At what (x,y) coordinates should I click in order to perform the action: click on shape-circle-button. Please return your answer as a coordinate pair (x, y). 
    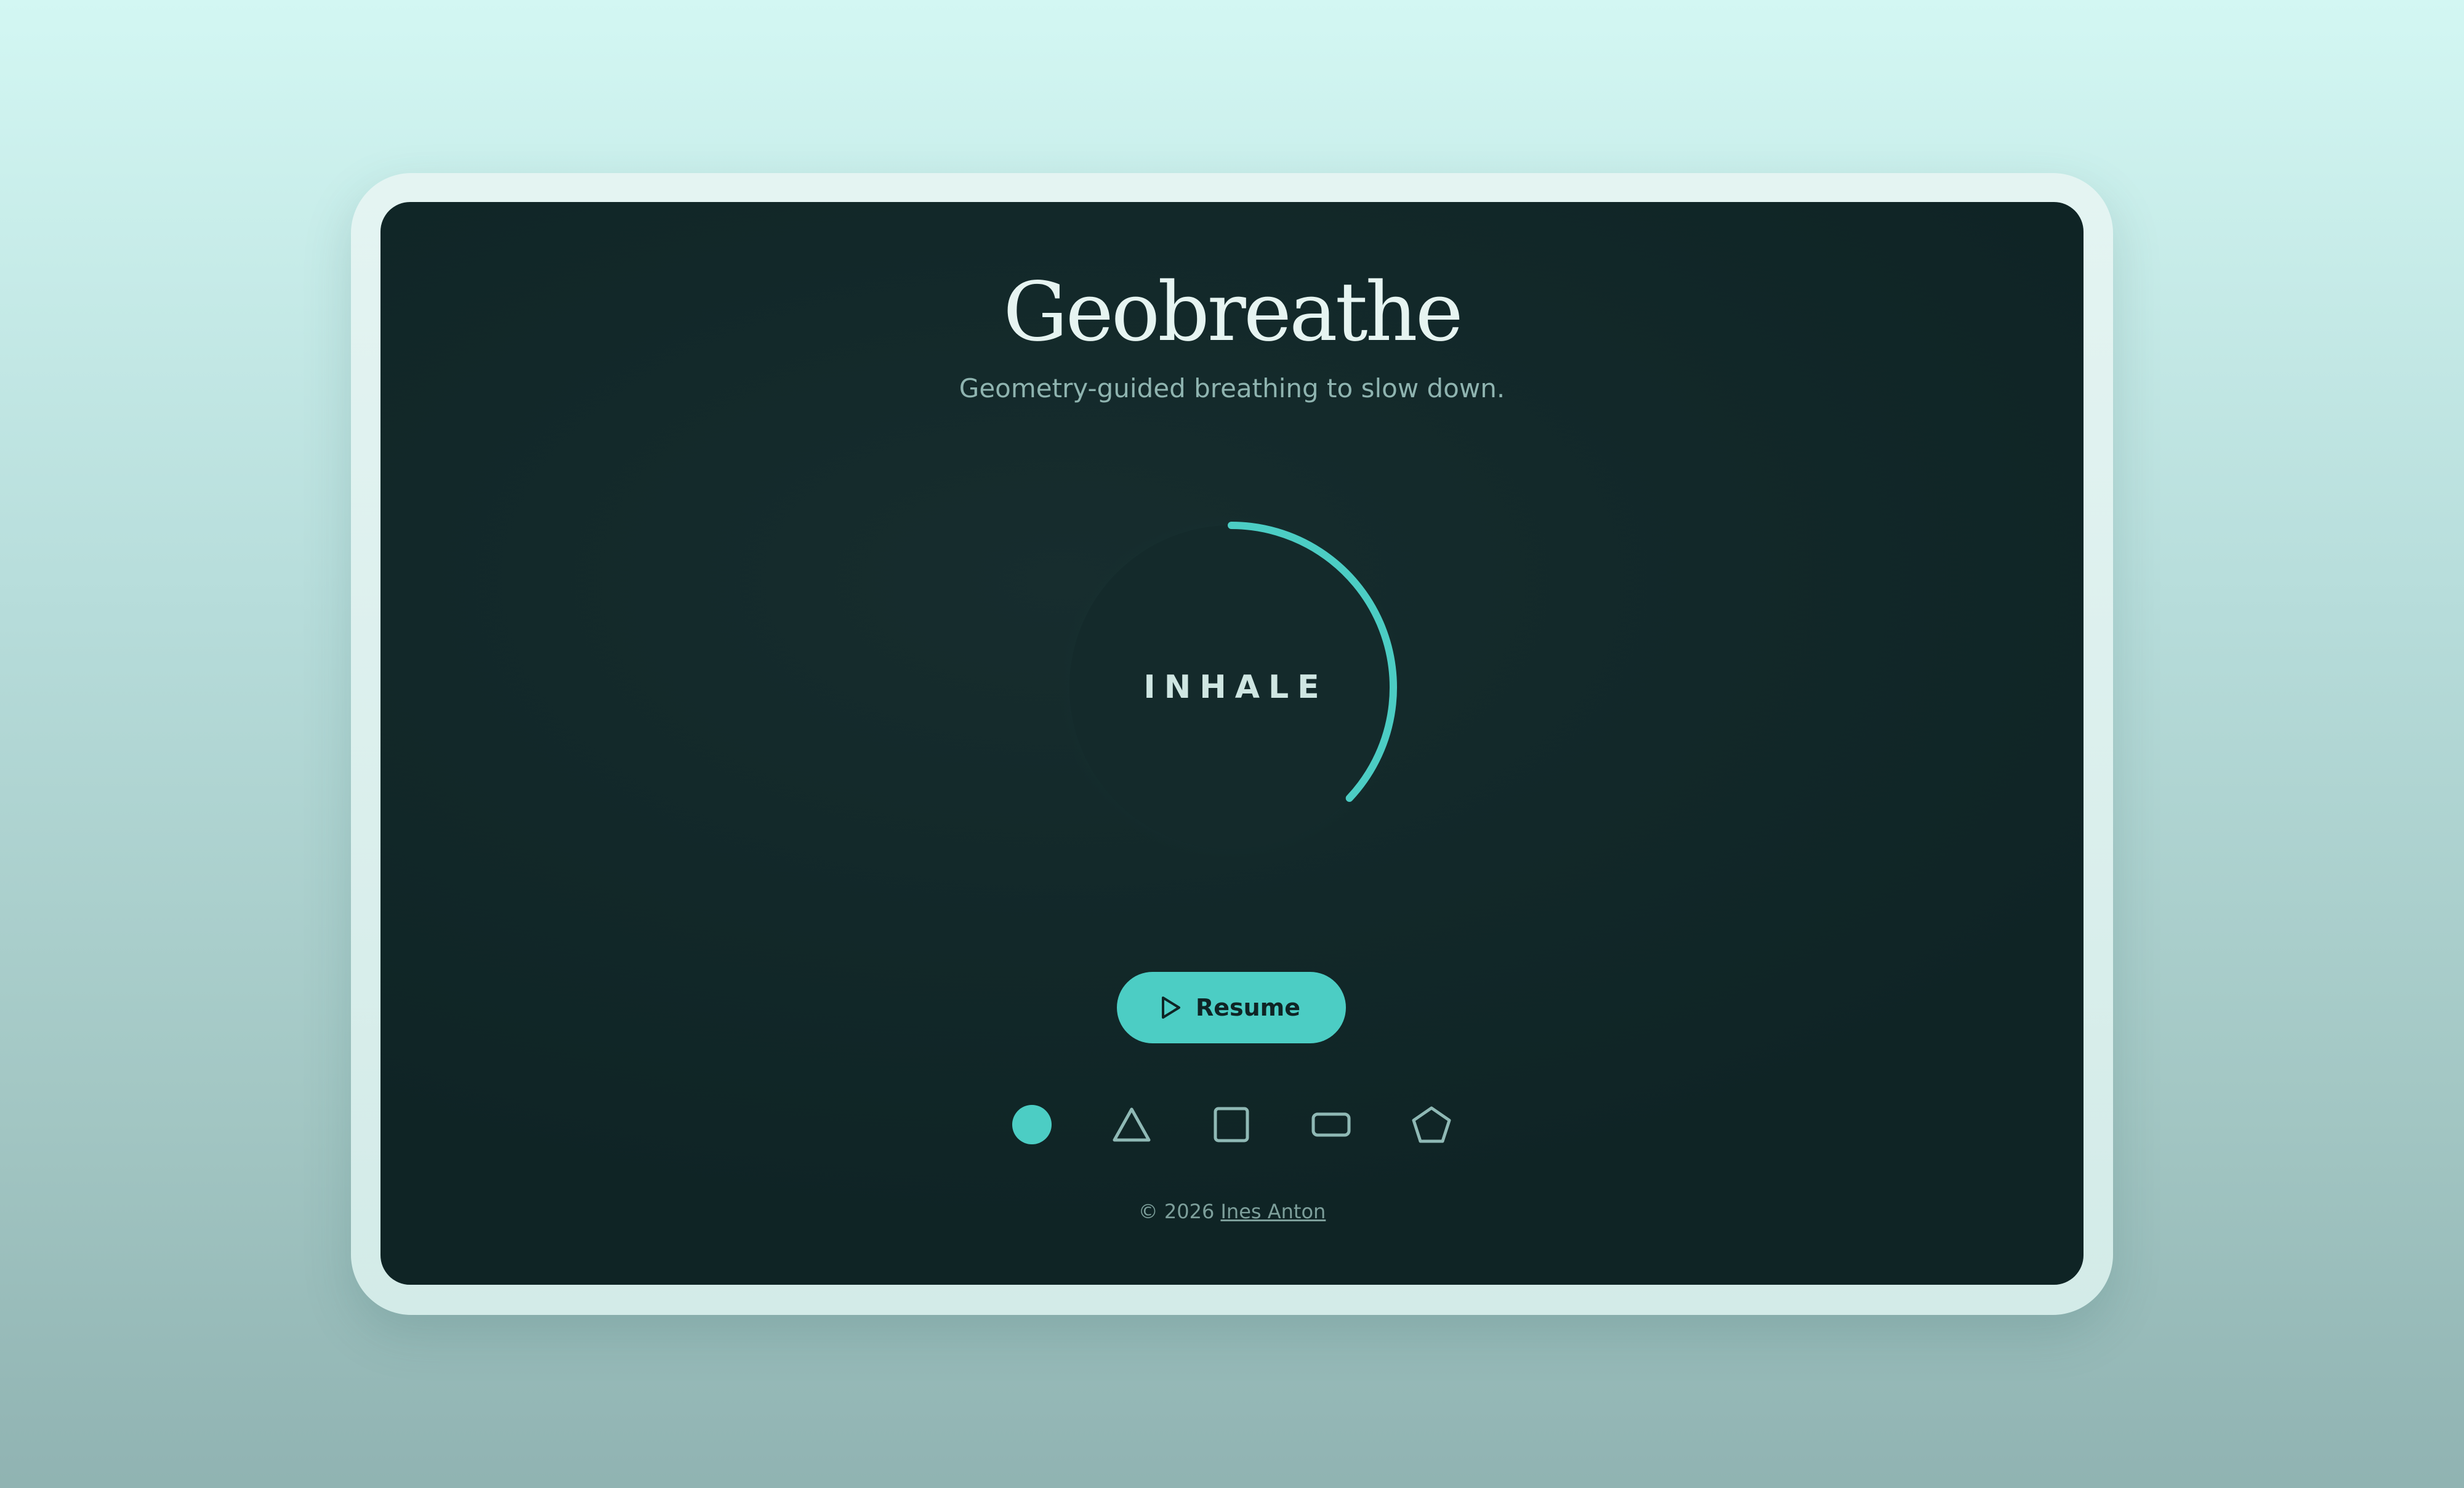
    Looking at the image, I should click on (1032, 1124).